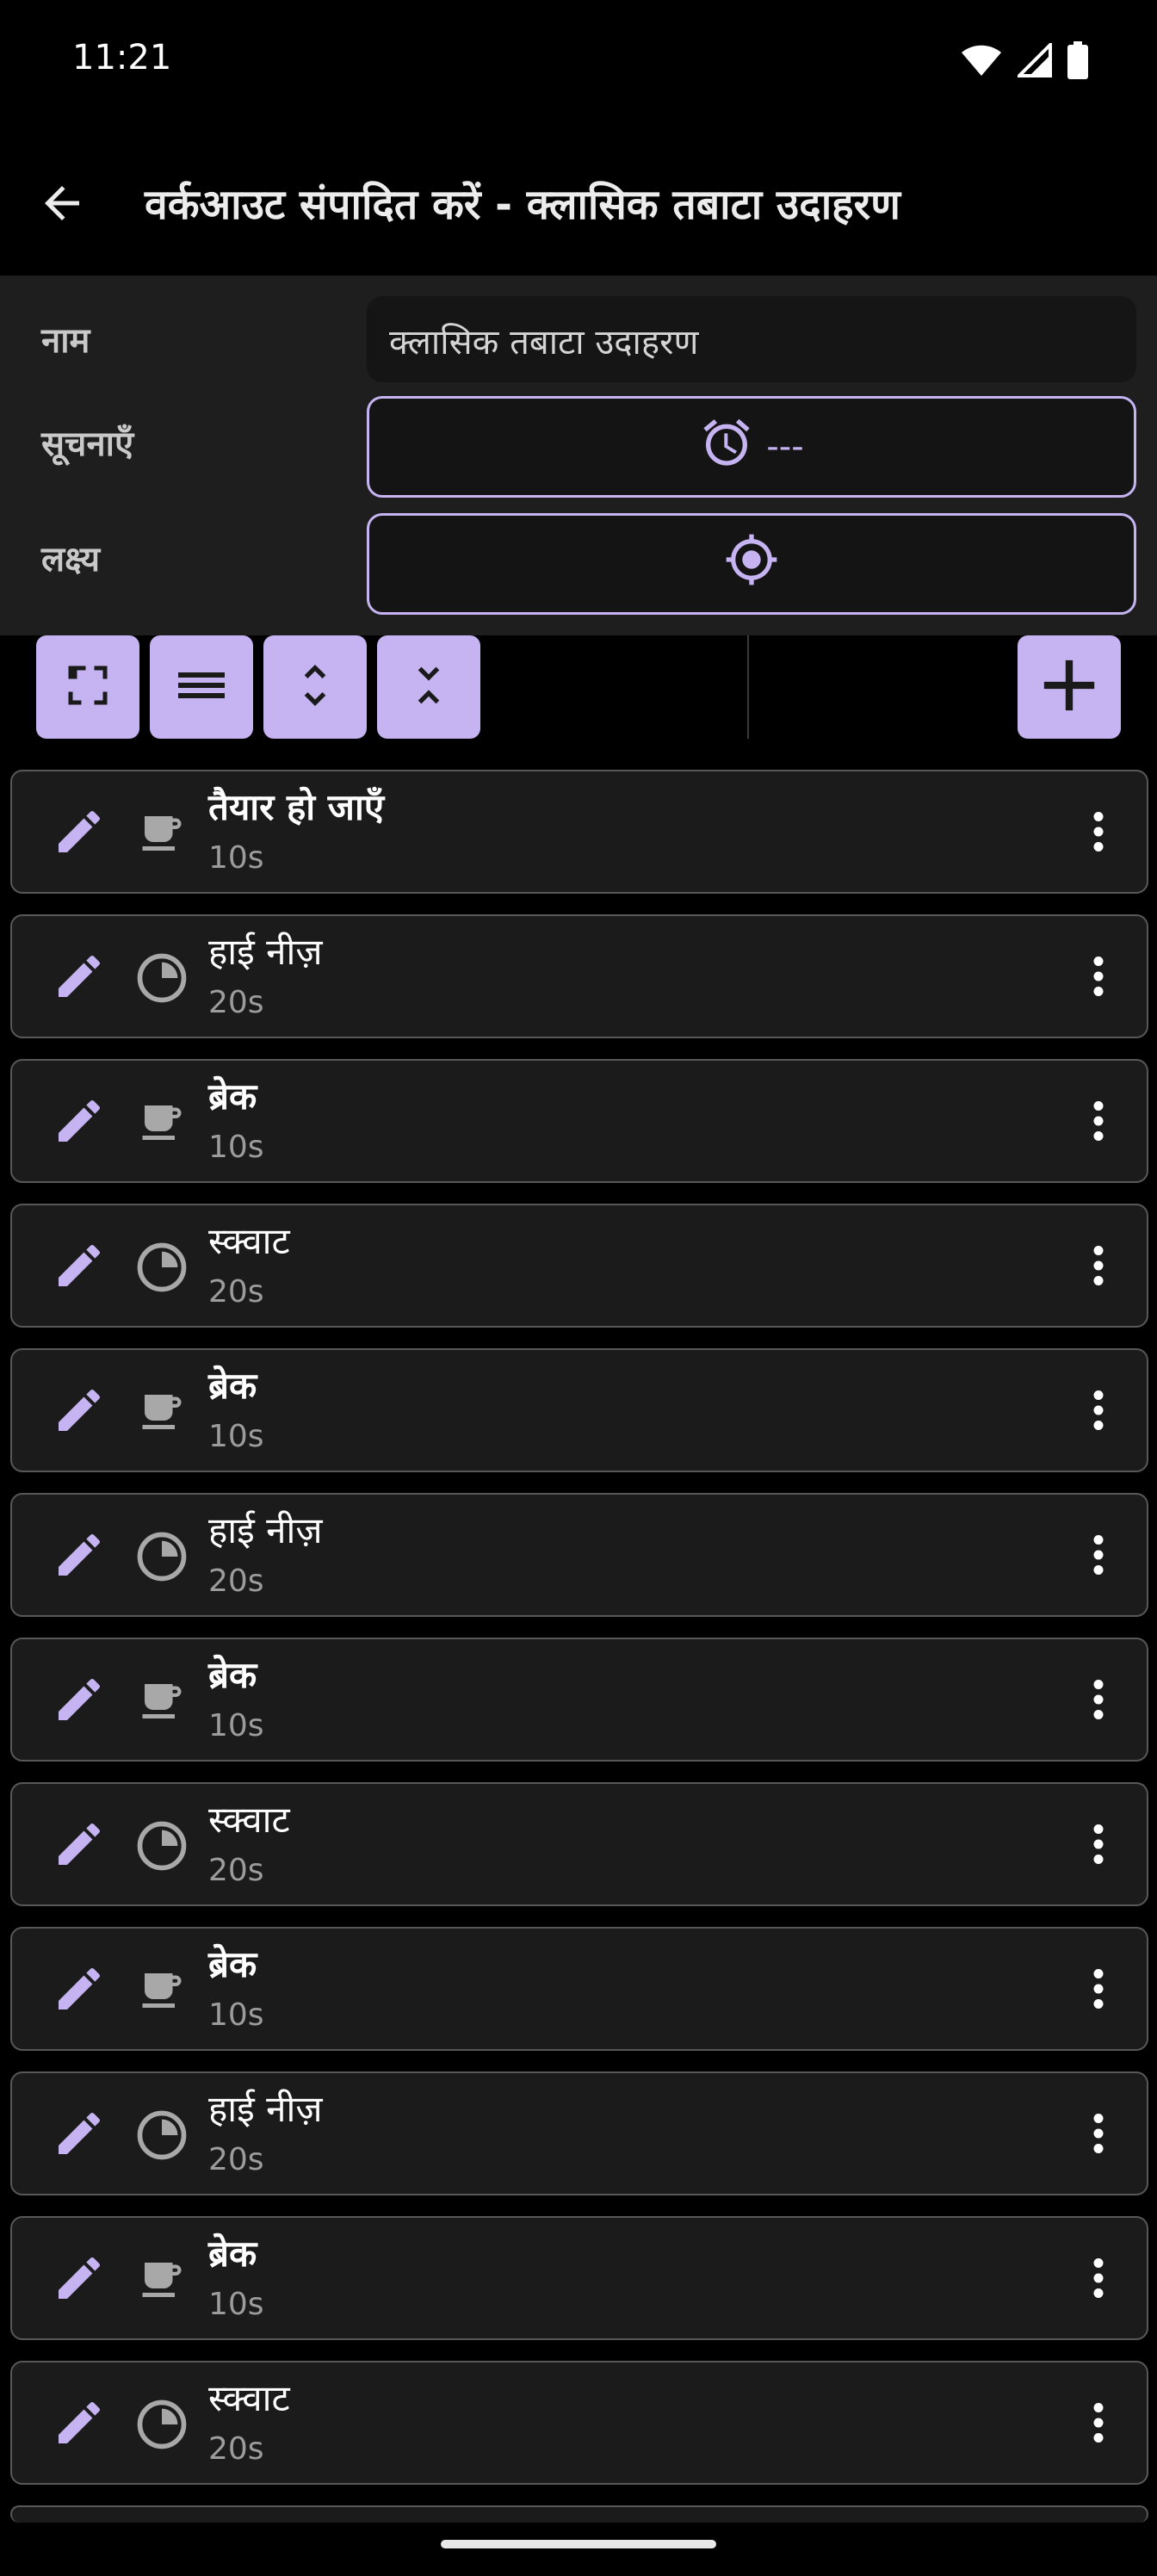  I want to click on list-item: तैयार हो जाएँ 10s, so click(579, 832).